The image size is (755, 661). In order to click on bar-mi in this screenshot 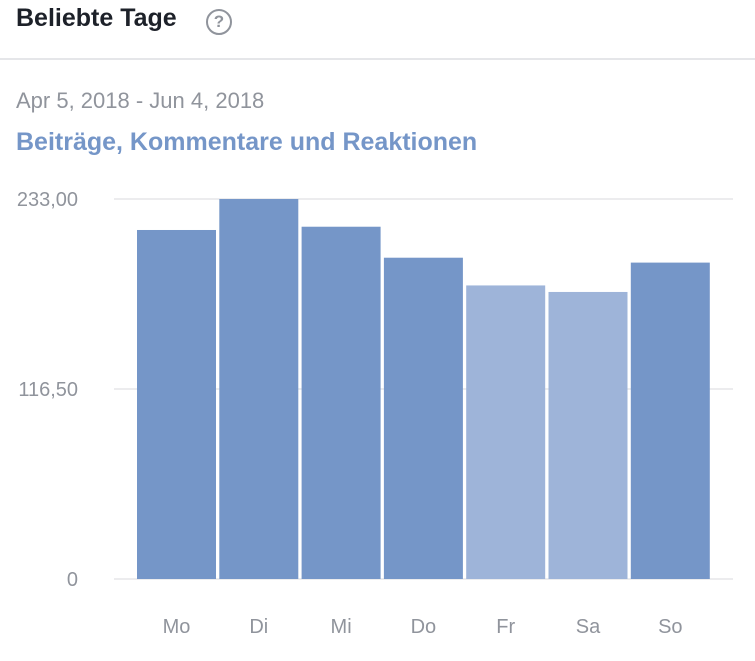, I will do `click(341, 402)`.